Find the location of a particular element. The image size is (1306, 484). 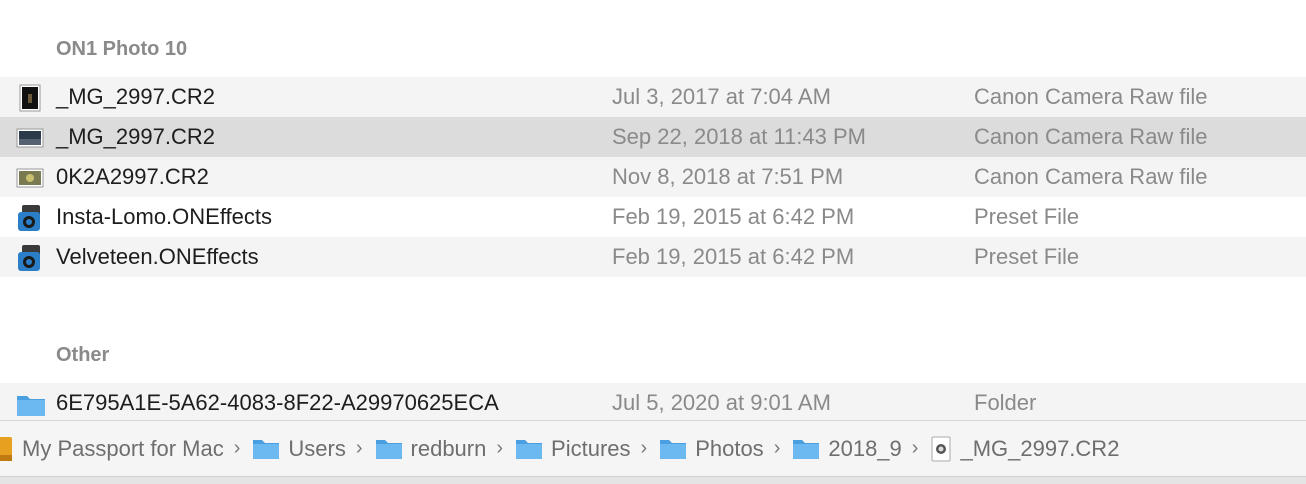

file-name: Insta-Lomo.ONEffects is located at coordinates (164, 216).